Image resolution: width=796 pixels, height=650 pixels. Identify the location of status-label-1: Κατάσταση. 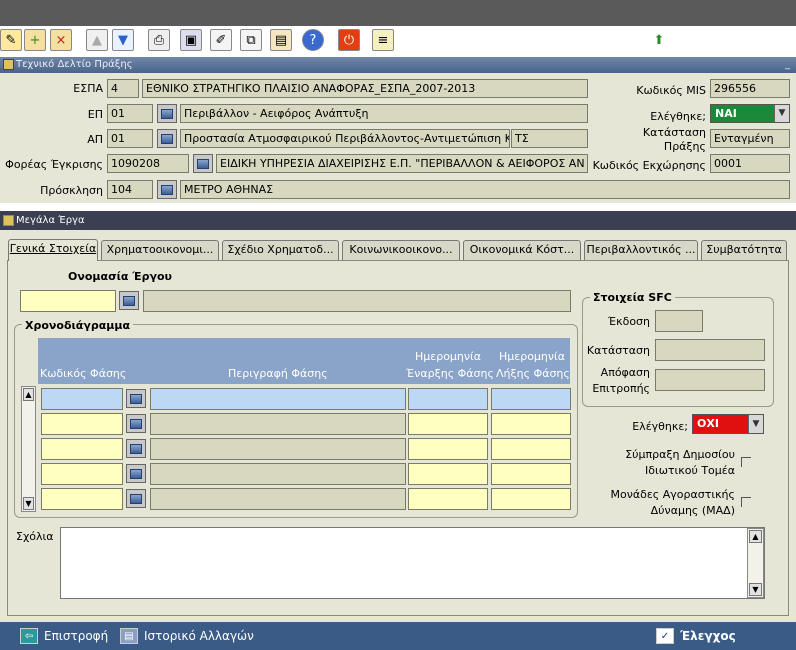
(674, 132).